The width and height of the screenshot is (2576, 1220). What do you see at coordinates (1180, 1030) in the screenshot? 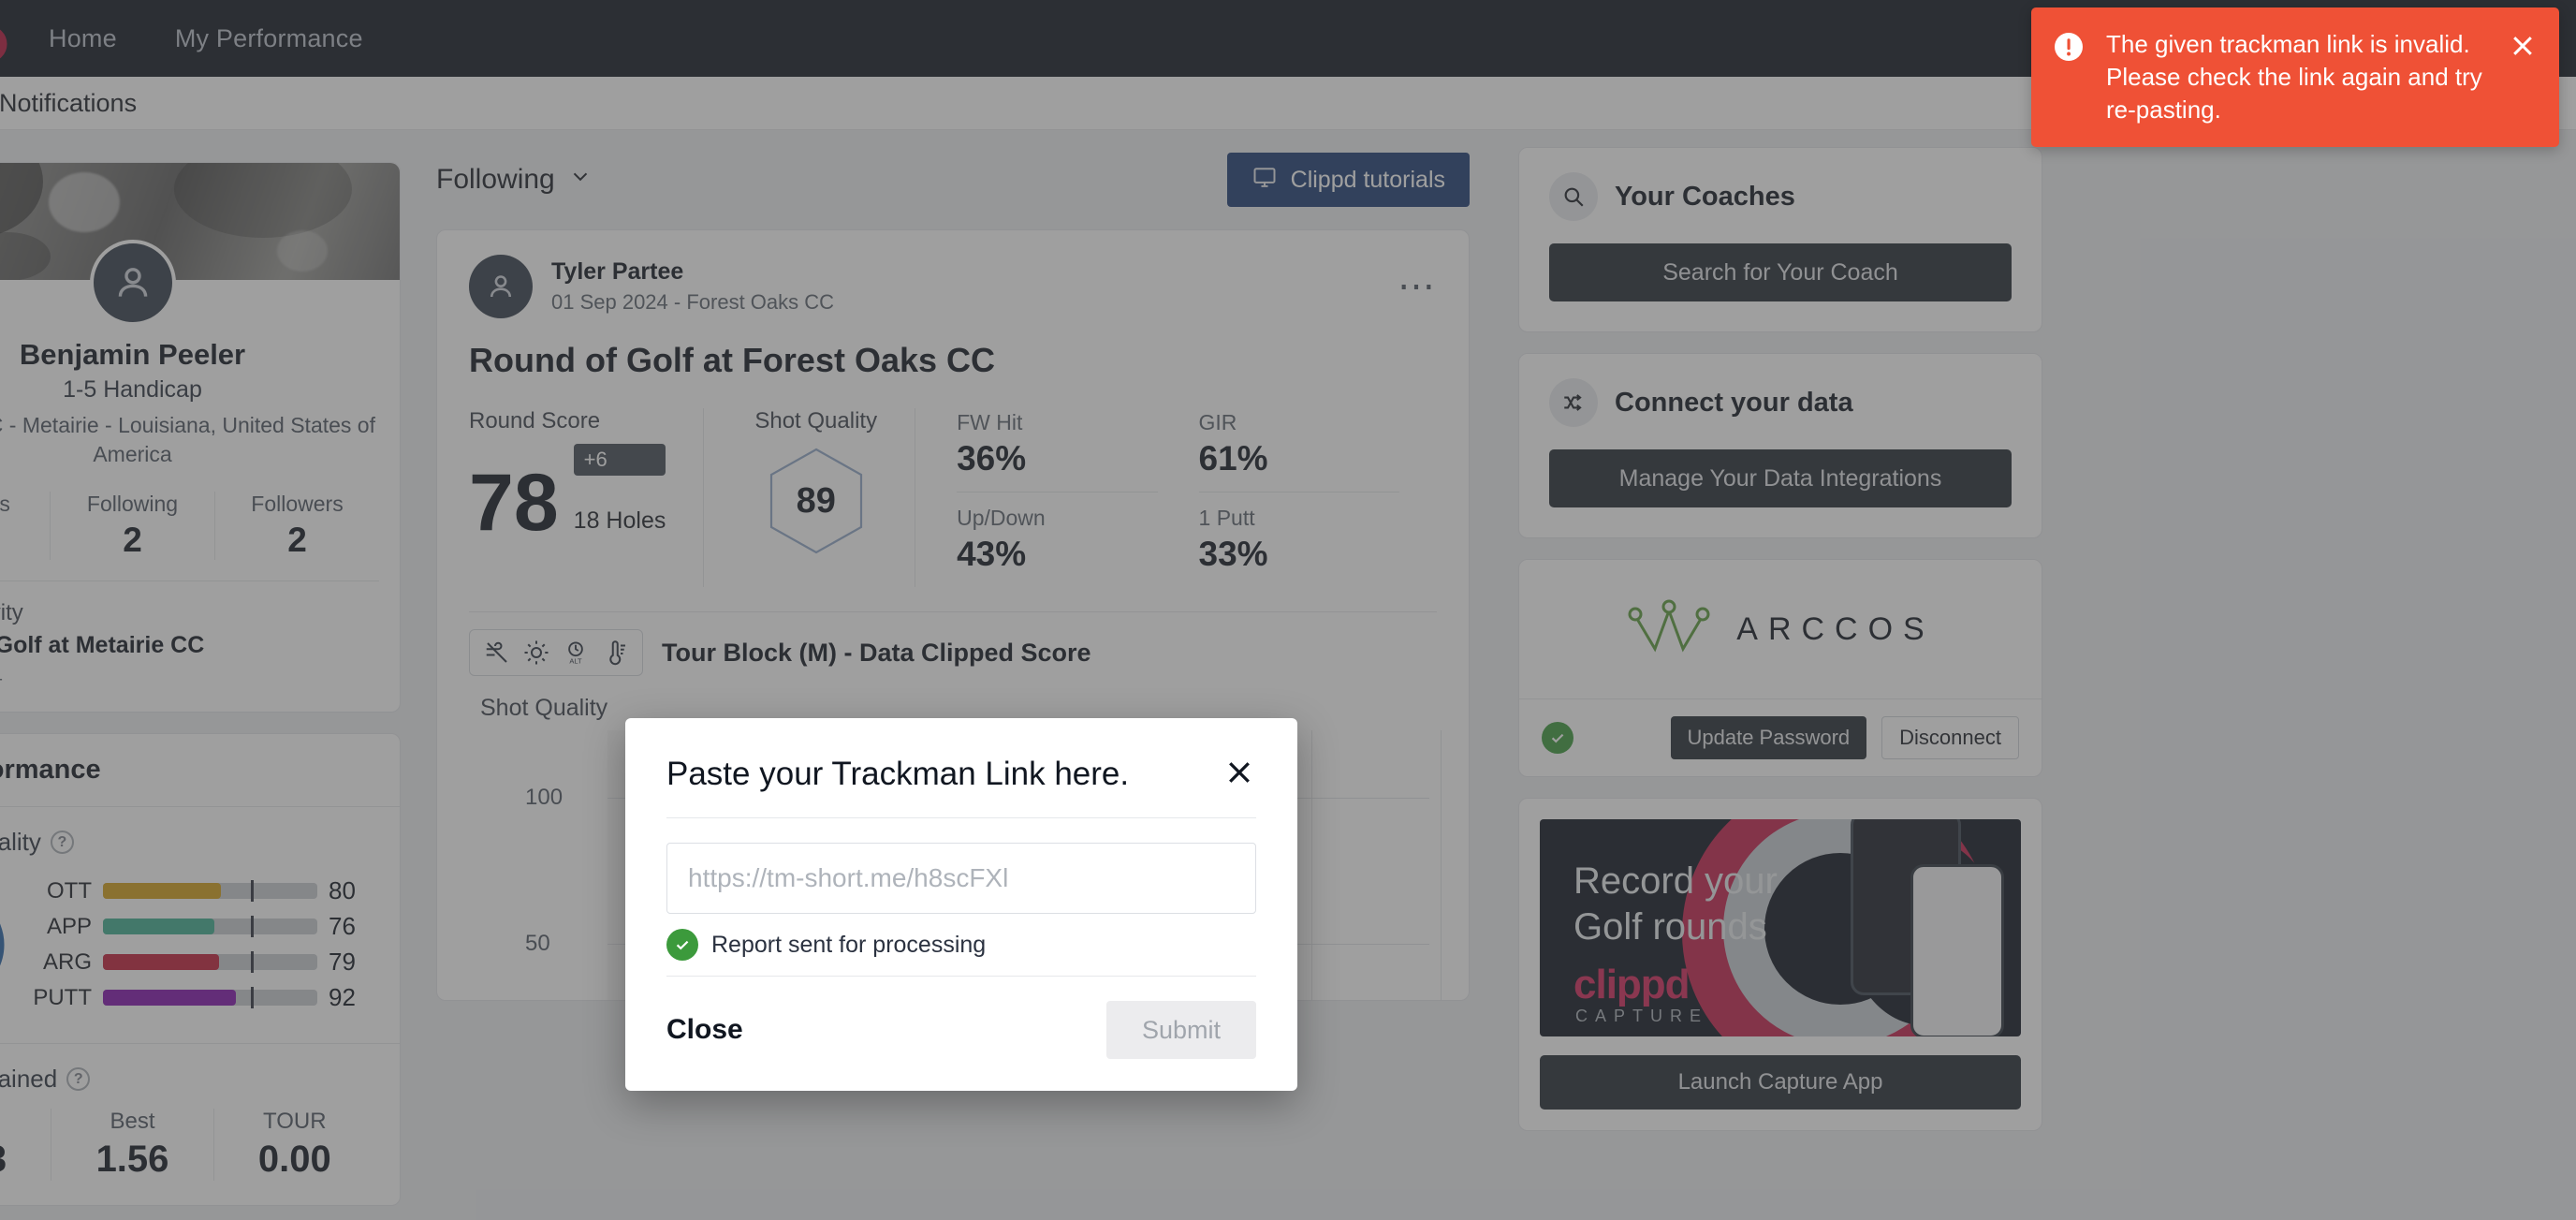
I see `modal-submit-button: Submit` at bounding box center [1180, 1030].